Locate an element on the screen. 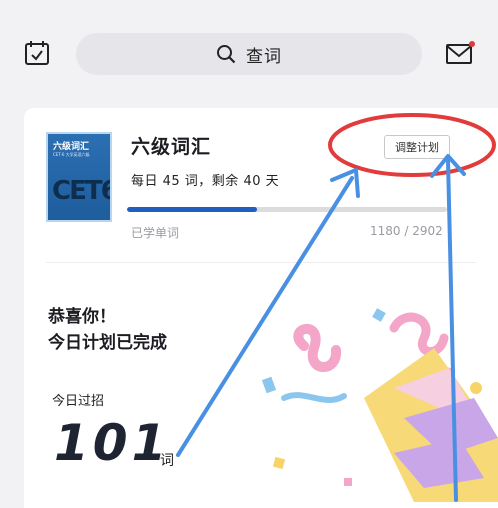 The height and width of the screenshot is (508, 498). today-review-label: 今日过招 is located at coordinates (78, 401).